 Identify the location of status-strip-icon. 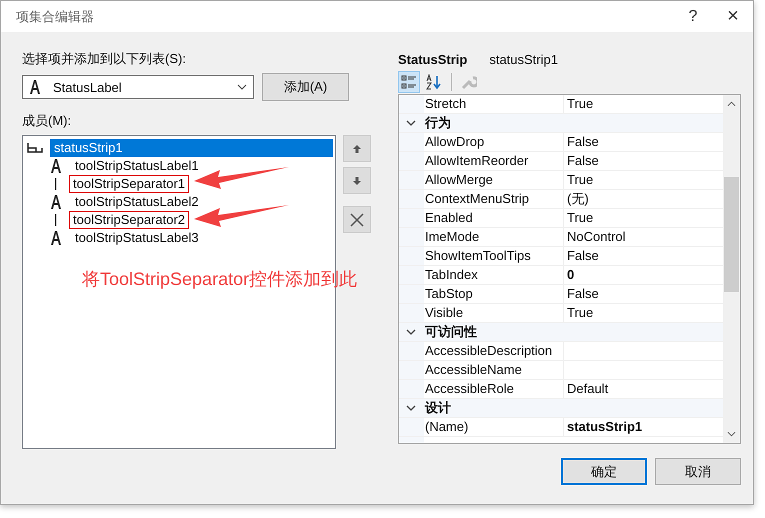
(35, 148).